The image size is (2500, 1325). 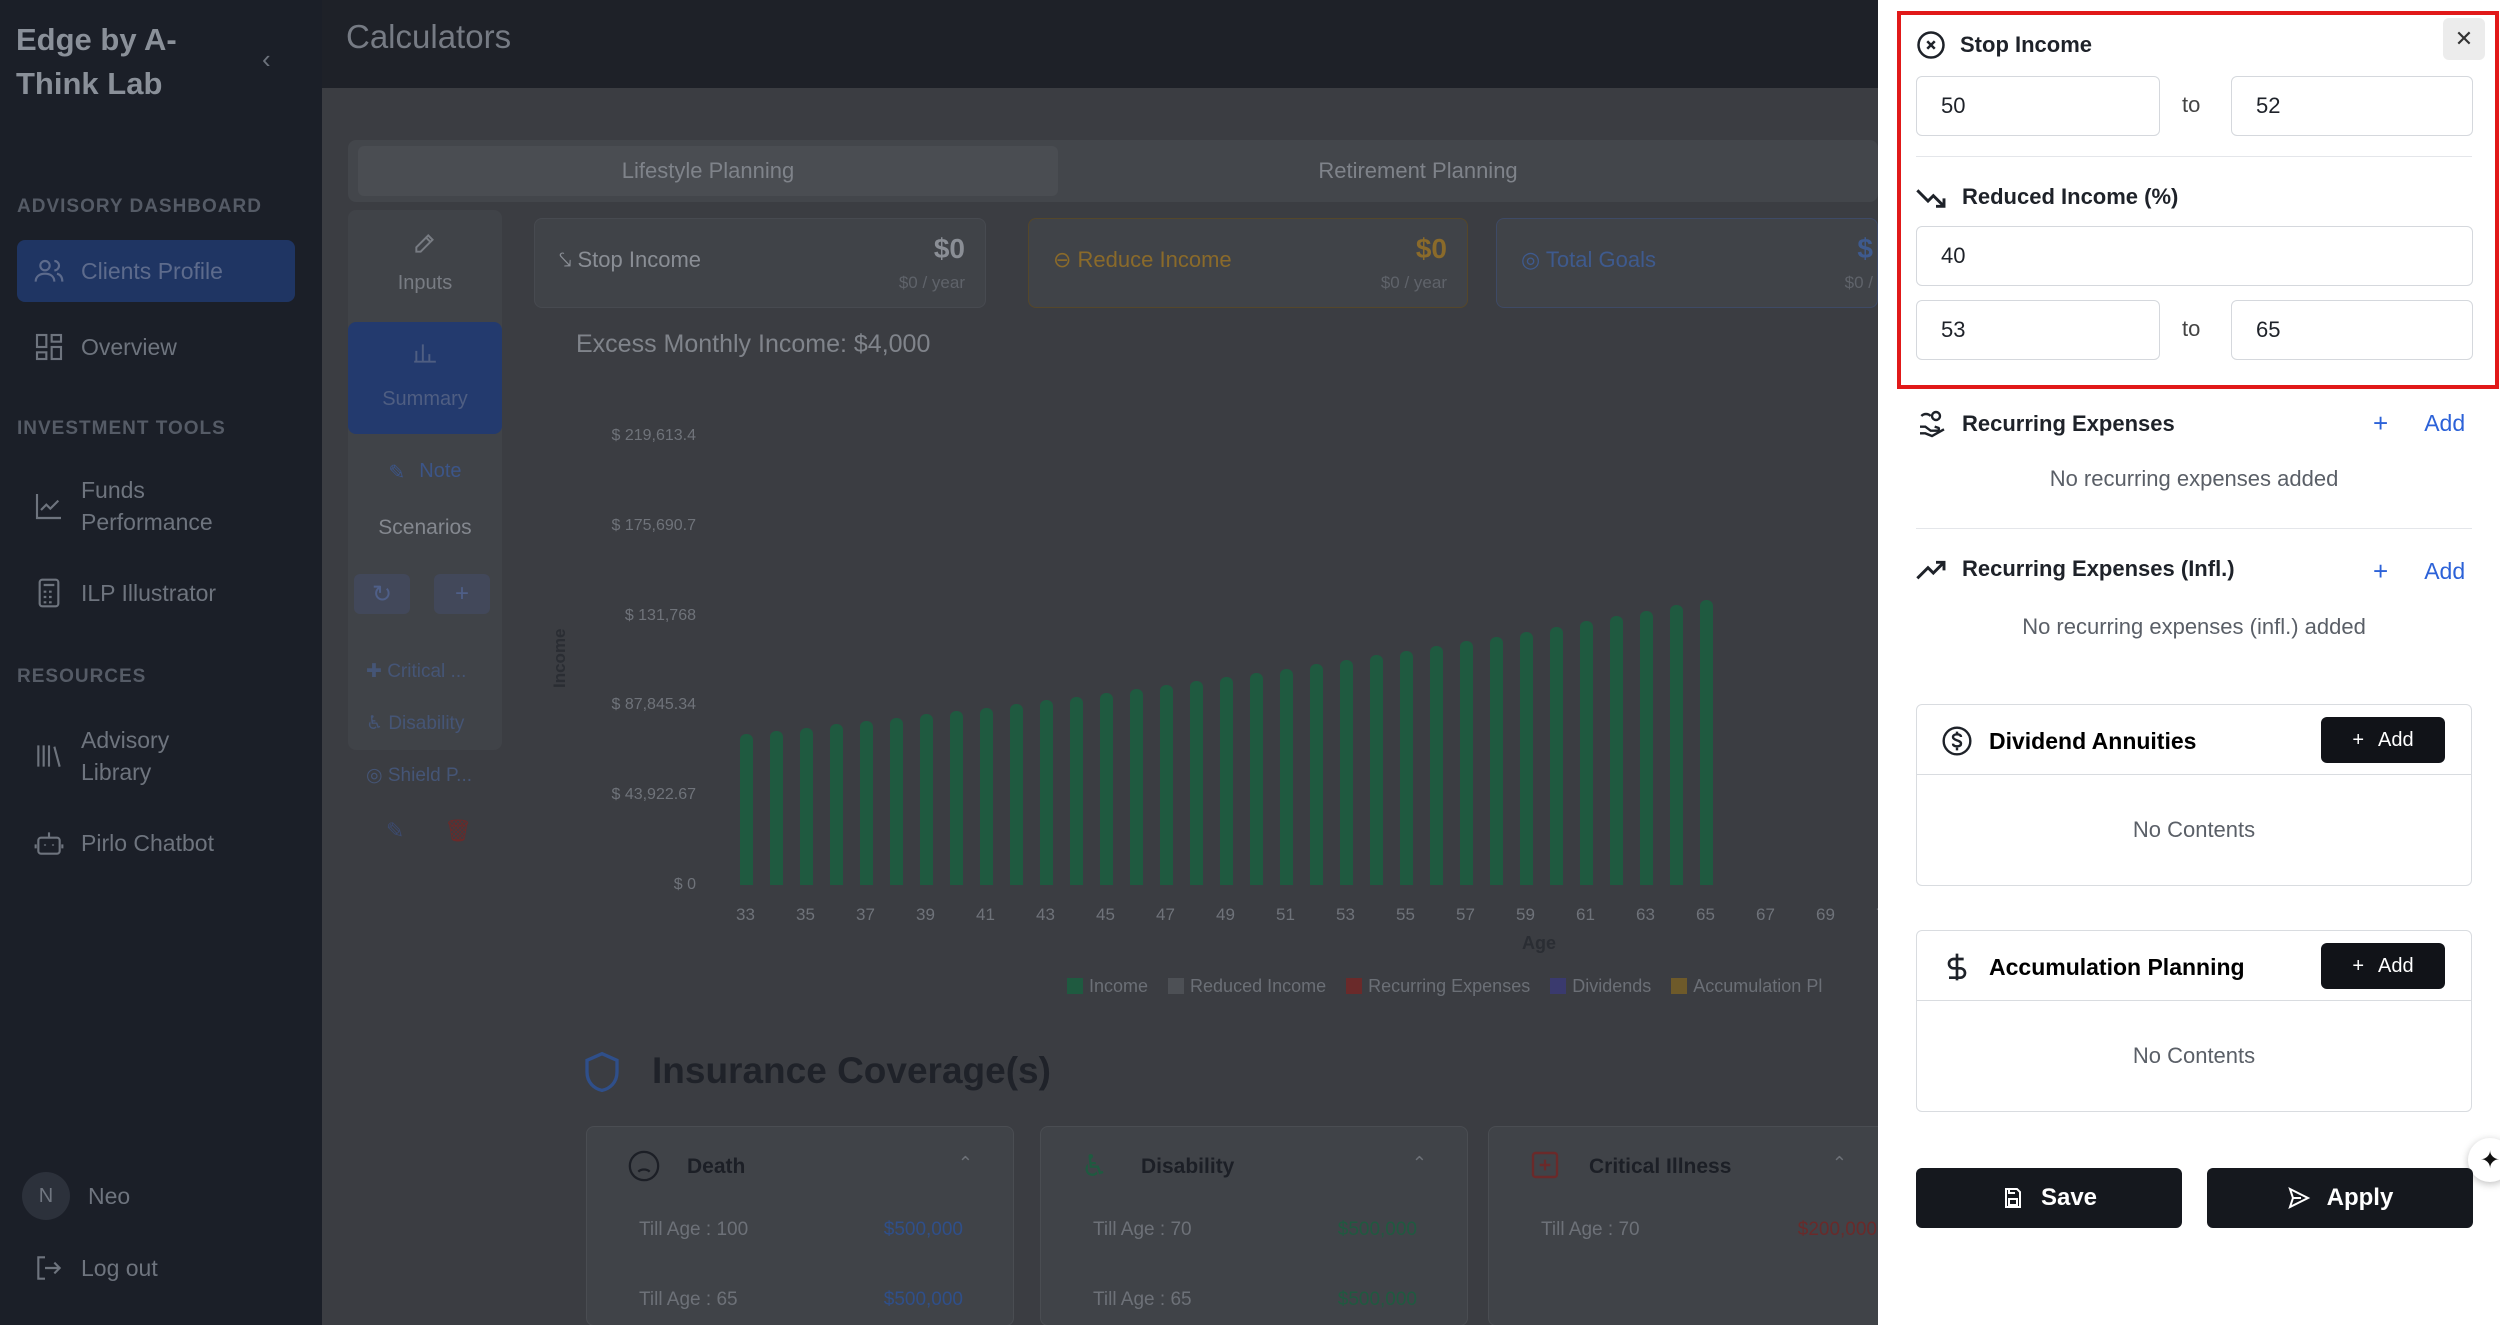 I want to click on trend-down-icon, so click(x=1931, y=198).